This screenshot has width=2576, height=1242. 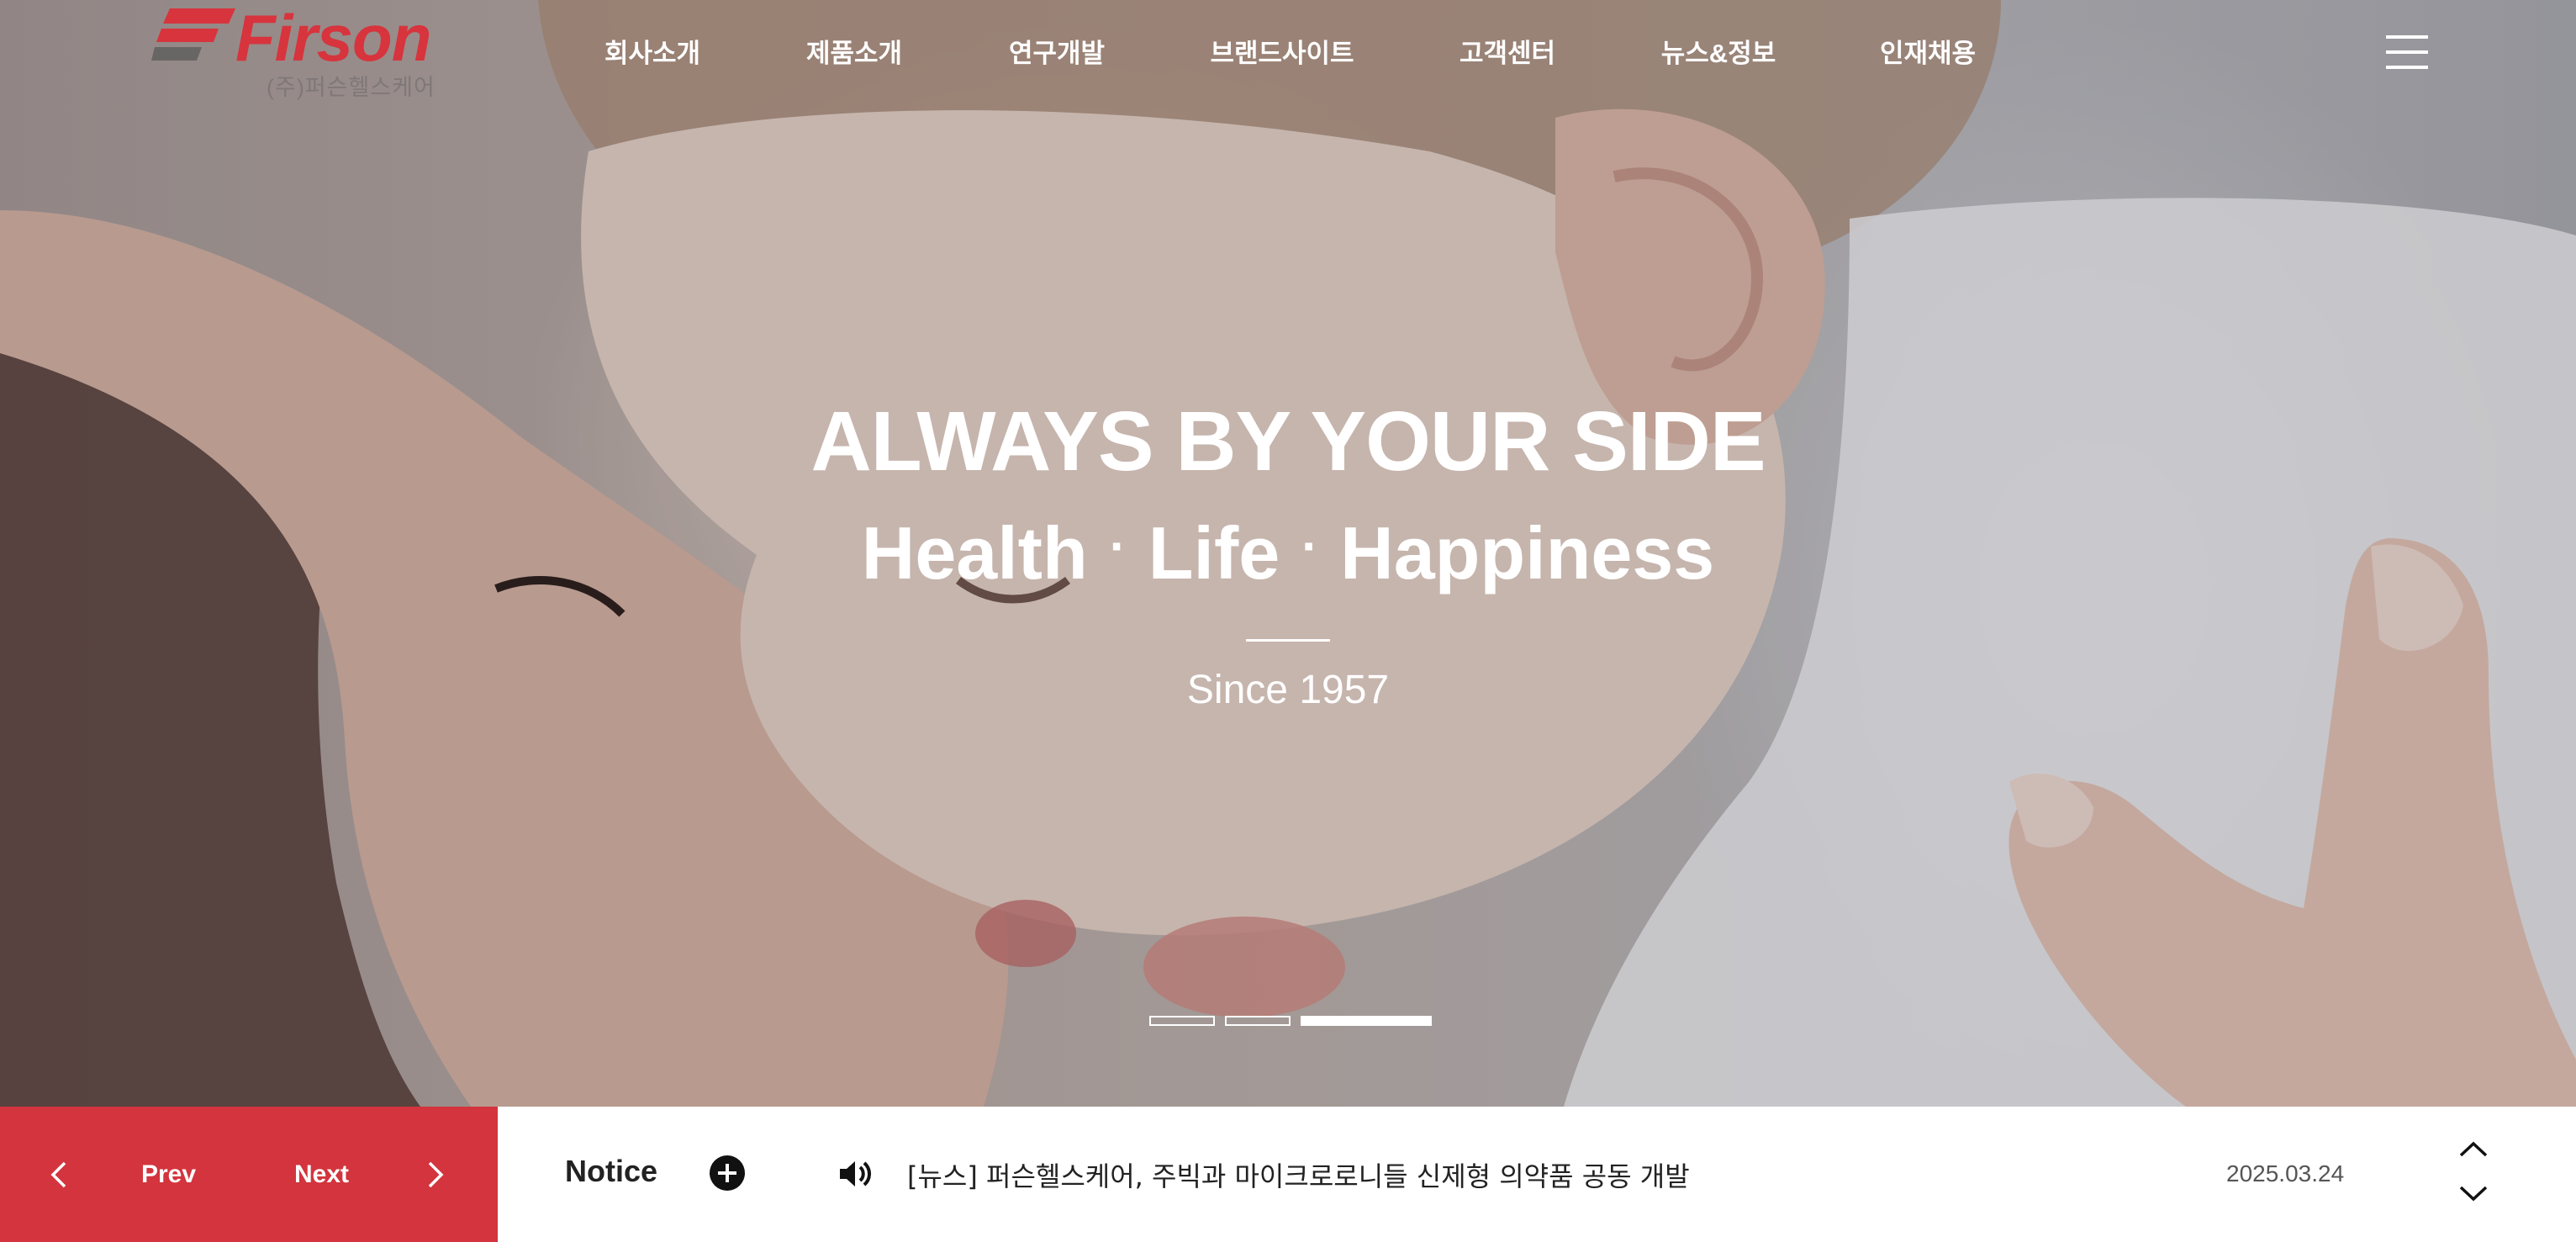 I want to click on hero-subline: Health · Life · Happiness, so click(x=1288, y=550).